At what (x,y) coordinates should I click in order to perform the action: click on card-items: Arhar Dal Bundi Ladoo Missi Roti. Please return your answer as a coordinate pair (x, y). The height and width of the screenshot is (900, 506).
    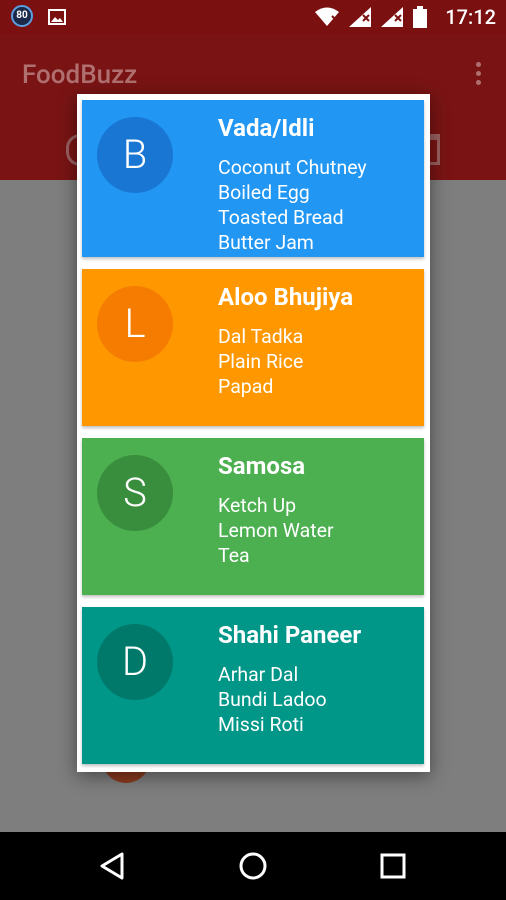
    Looking at the image, I should click on (272, 699).